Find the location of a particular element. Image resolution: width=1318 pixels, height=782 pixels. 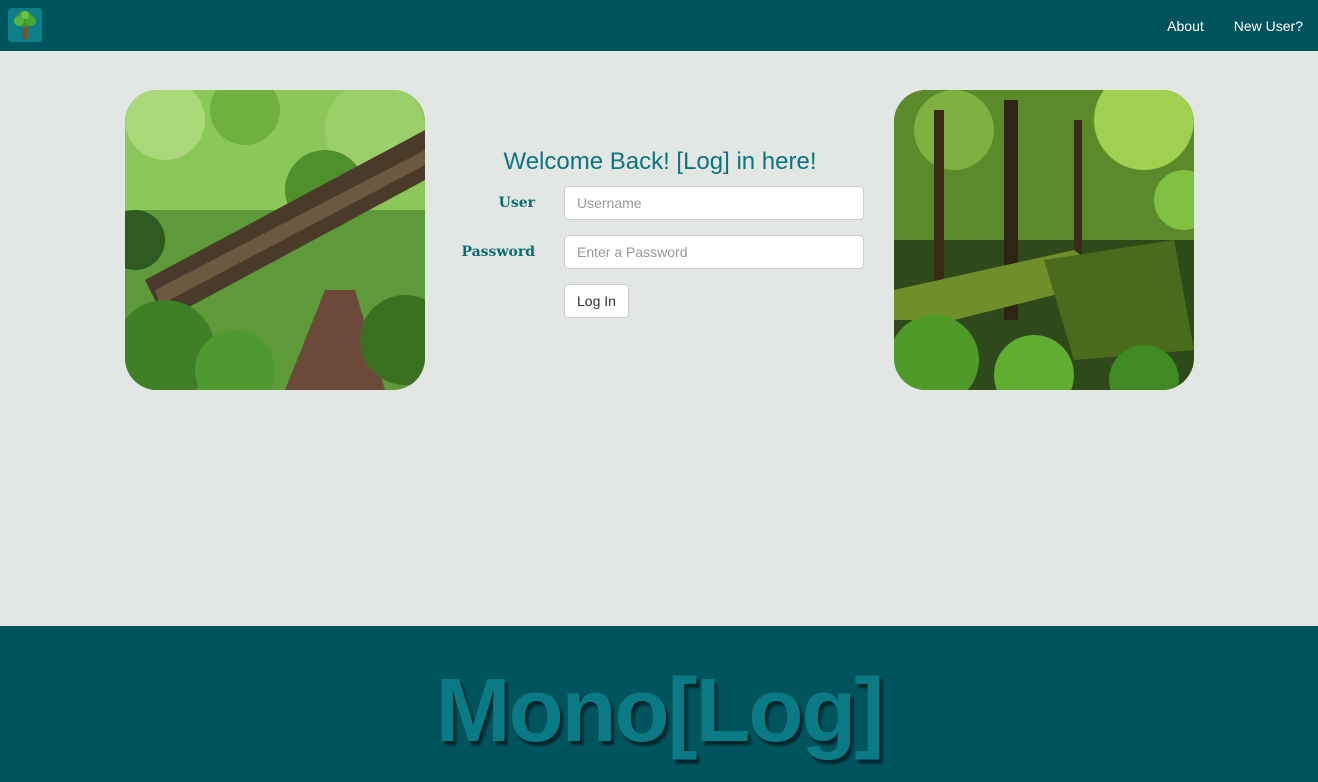

nav-links: About New User? is located at coordinates (1220, 25).